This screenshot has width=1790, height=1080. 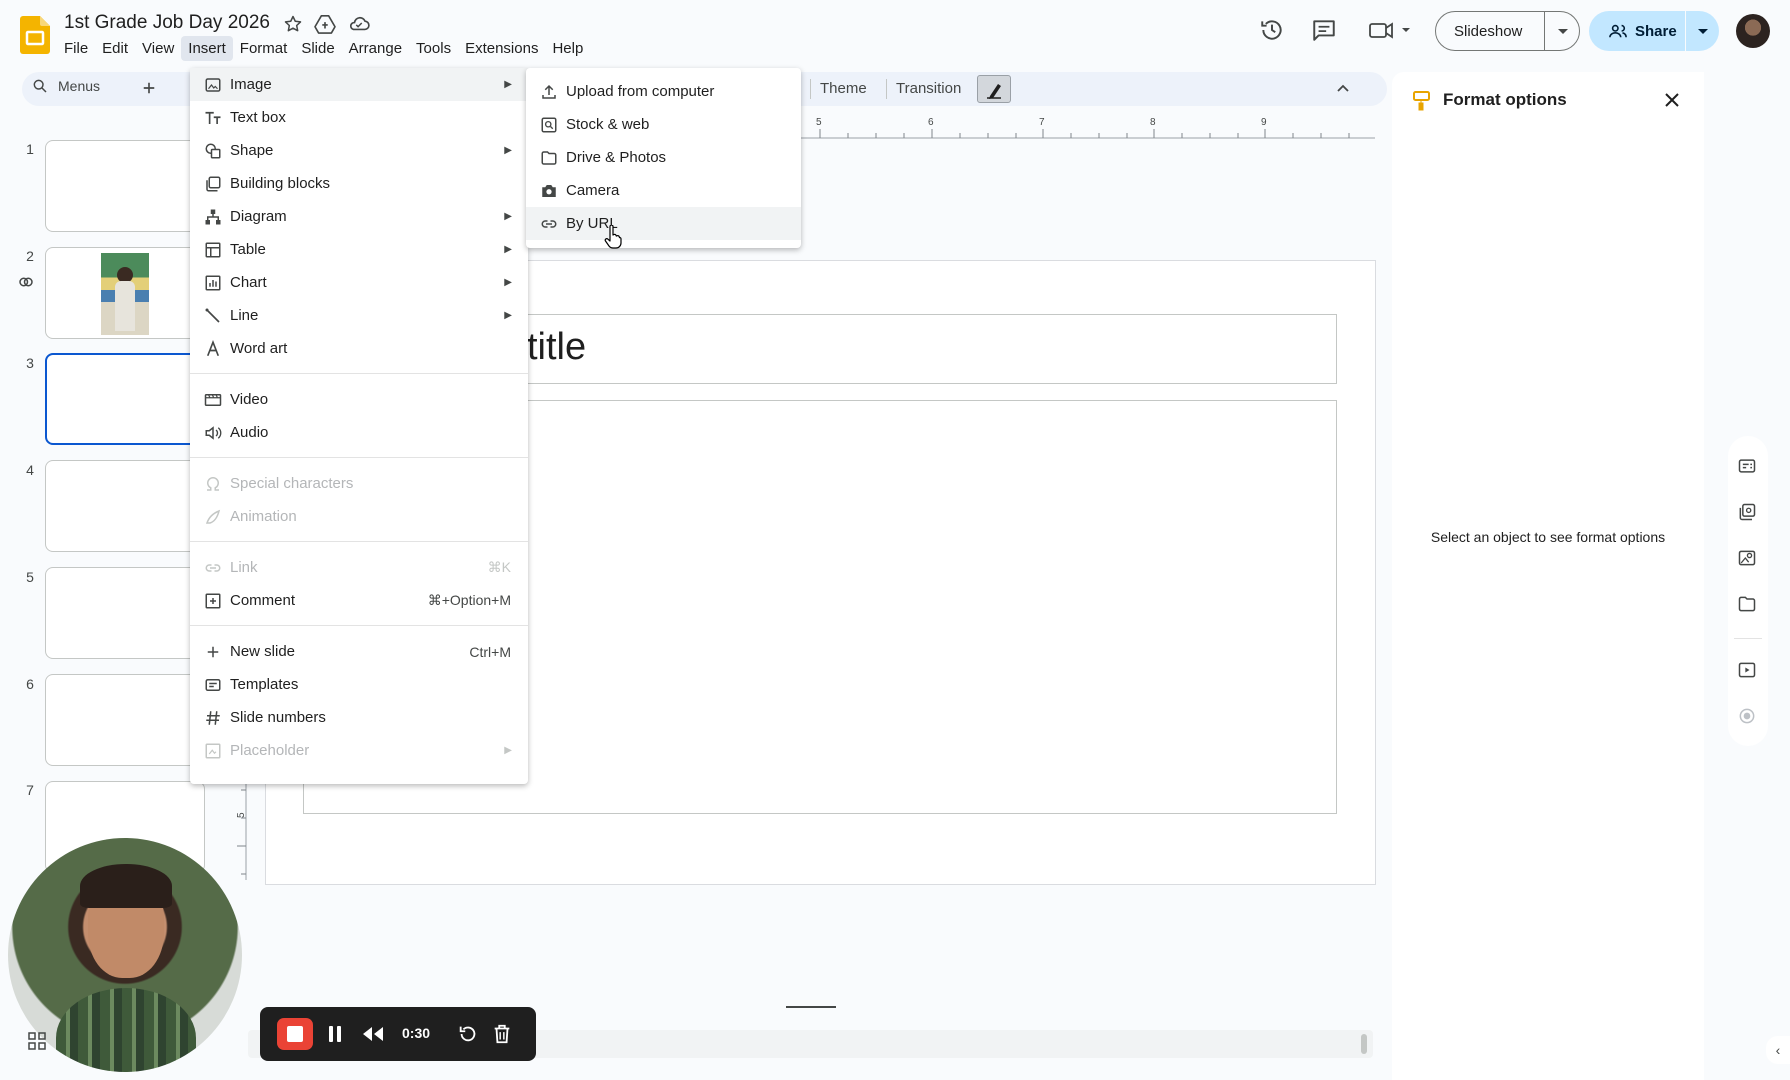 I want to click on submenu-item-upload-from-computer: Upload from computer, so click(x=663, y=91).